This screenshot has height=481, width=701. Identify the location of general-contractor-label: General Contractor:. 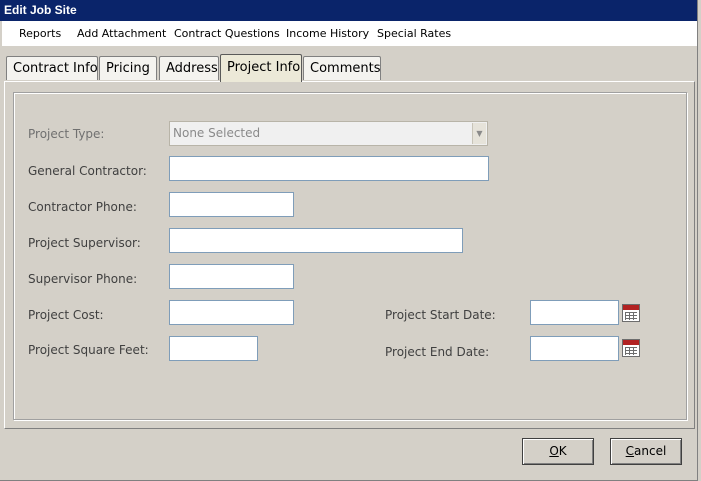
(87, 171).